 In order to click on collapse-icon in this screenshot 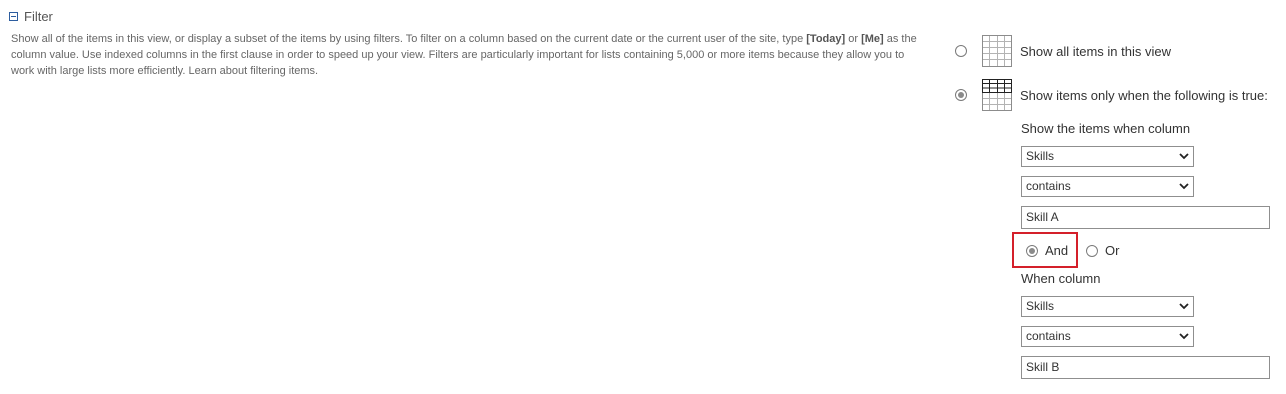, I will do `click(13, 16)`.